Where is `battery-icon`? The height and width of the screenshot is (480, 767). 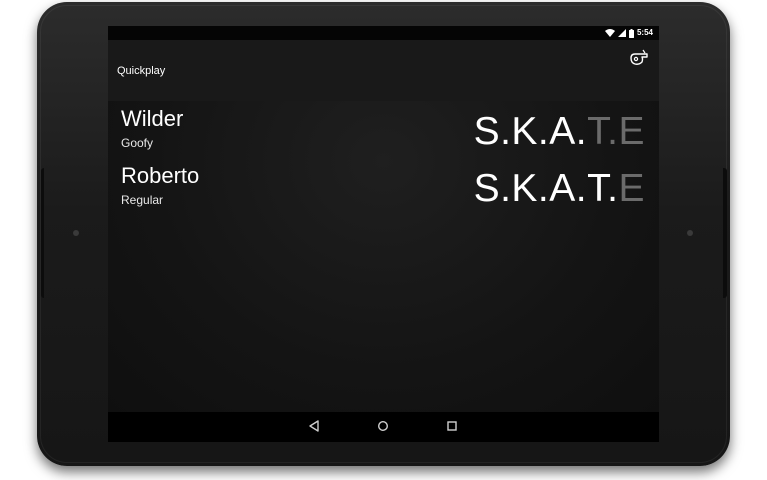
battery-icon is located at coordinates (631, 33).